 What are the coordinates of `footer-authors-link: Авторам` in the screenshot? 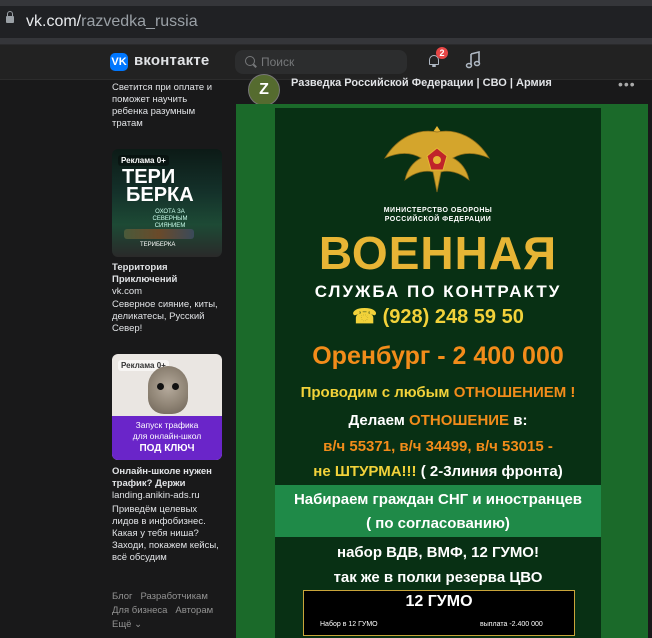 It's located at (194, 610).